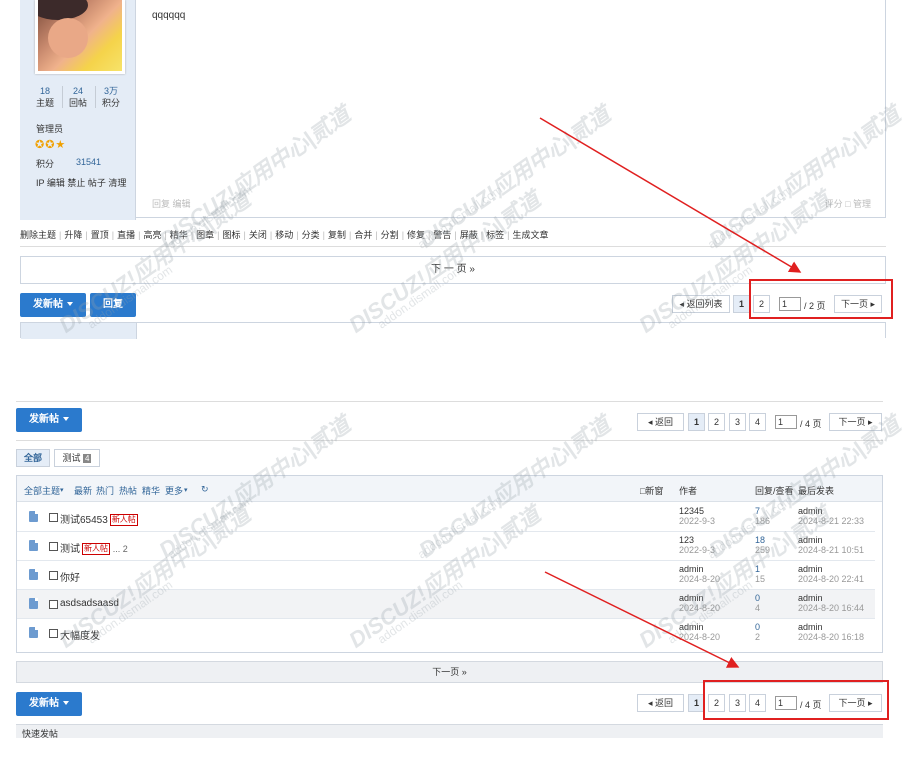 The height and width of the screenshot is (757, 910). Describe the element at coordinates (642, 619) in the screenshot. I see `arrow-bottom` at that location.